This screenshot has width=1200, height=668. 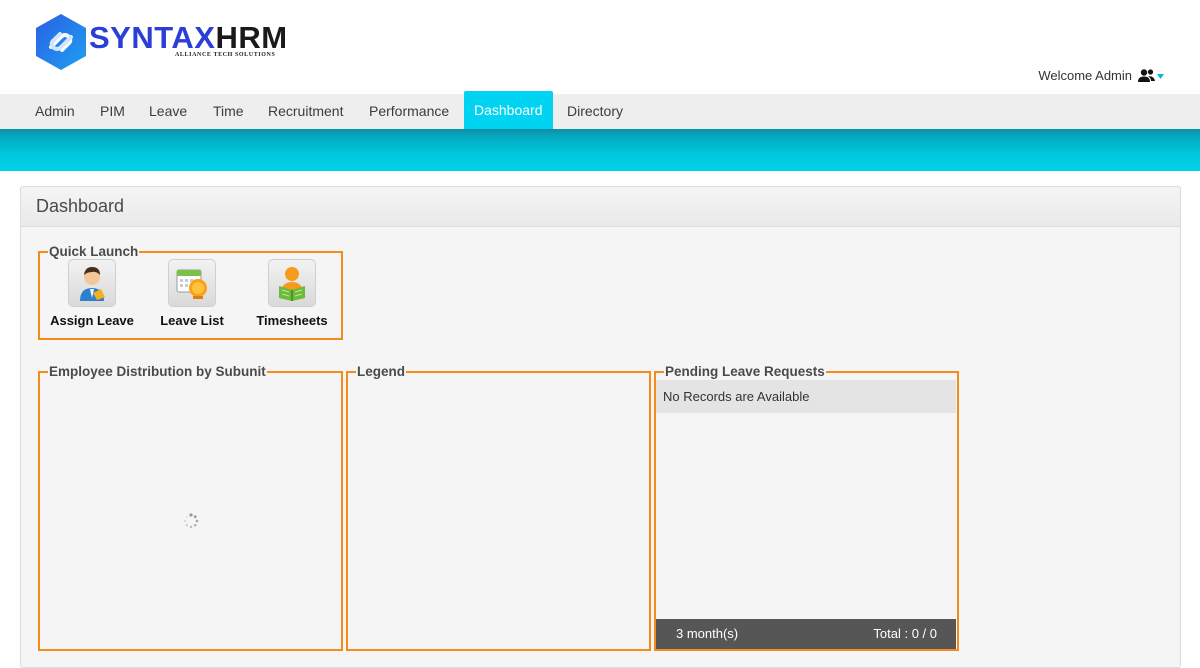 I want to click on assign-leave-label: Assign Leave, so click(x=92, y=320).